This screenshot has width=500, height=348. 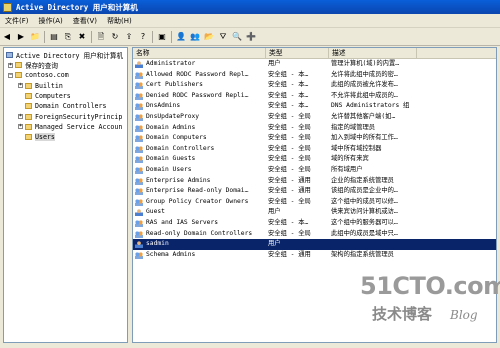 What do you see at coordinates (64, 55) in the screenshot?
I see `tree-root: Active Directory 用户和计算机` at bounding box center [64, 55].